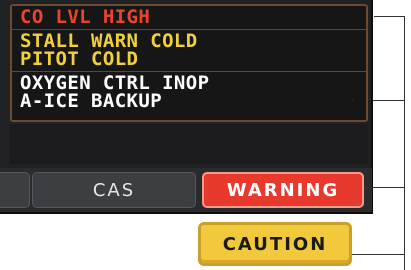 The image size is (411, 270). Describe the element at coordinates (275, 244) in the screenshot. I see `caution-button: CAUTION` at that location.